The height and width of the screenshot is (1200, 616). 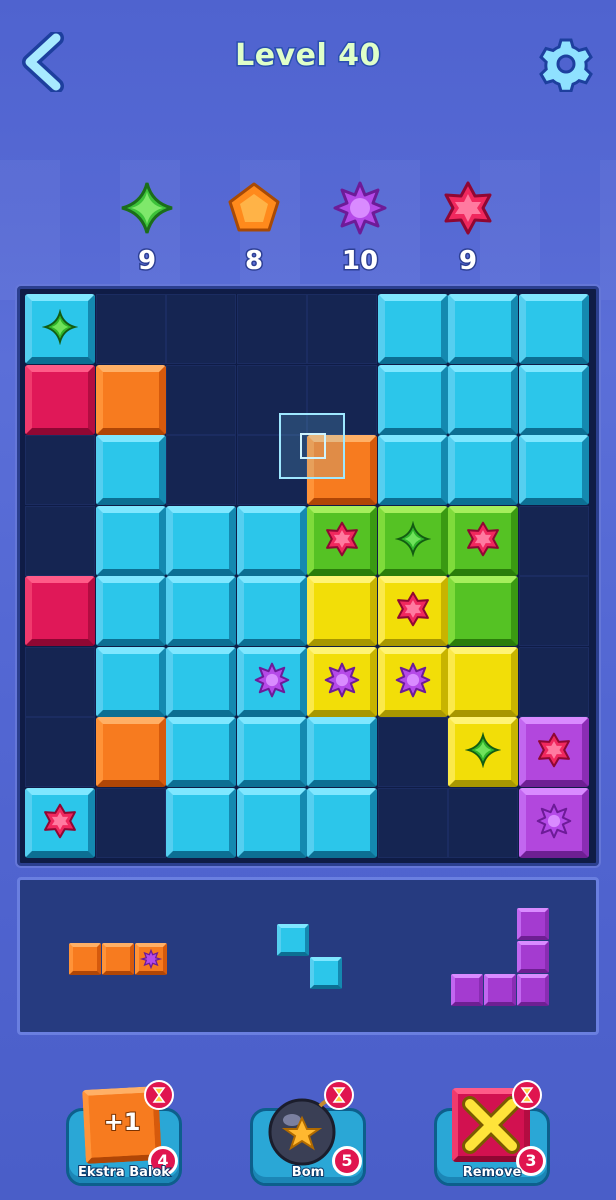 I want to click on orange-pentagon-gem-icon, so click(x=254, y=207).